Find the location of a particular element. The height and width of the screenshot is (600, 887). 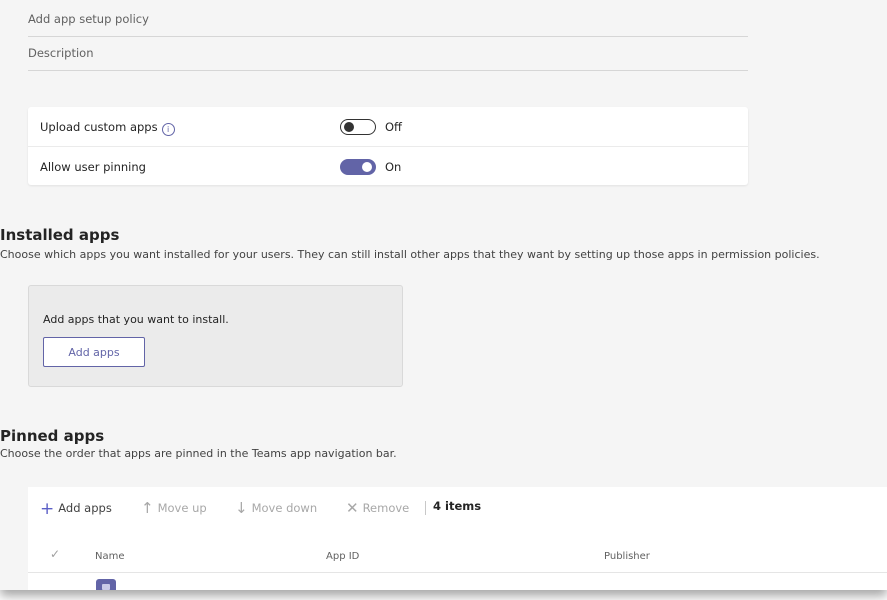

add-installed-apps-button: Add apps is located at coordinates (94, 352).